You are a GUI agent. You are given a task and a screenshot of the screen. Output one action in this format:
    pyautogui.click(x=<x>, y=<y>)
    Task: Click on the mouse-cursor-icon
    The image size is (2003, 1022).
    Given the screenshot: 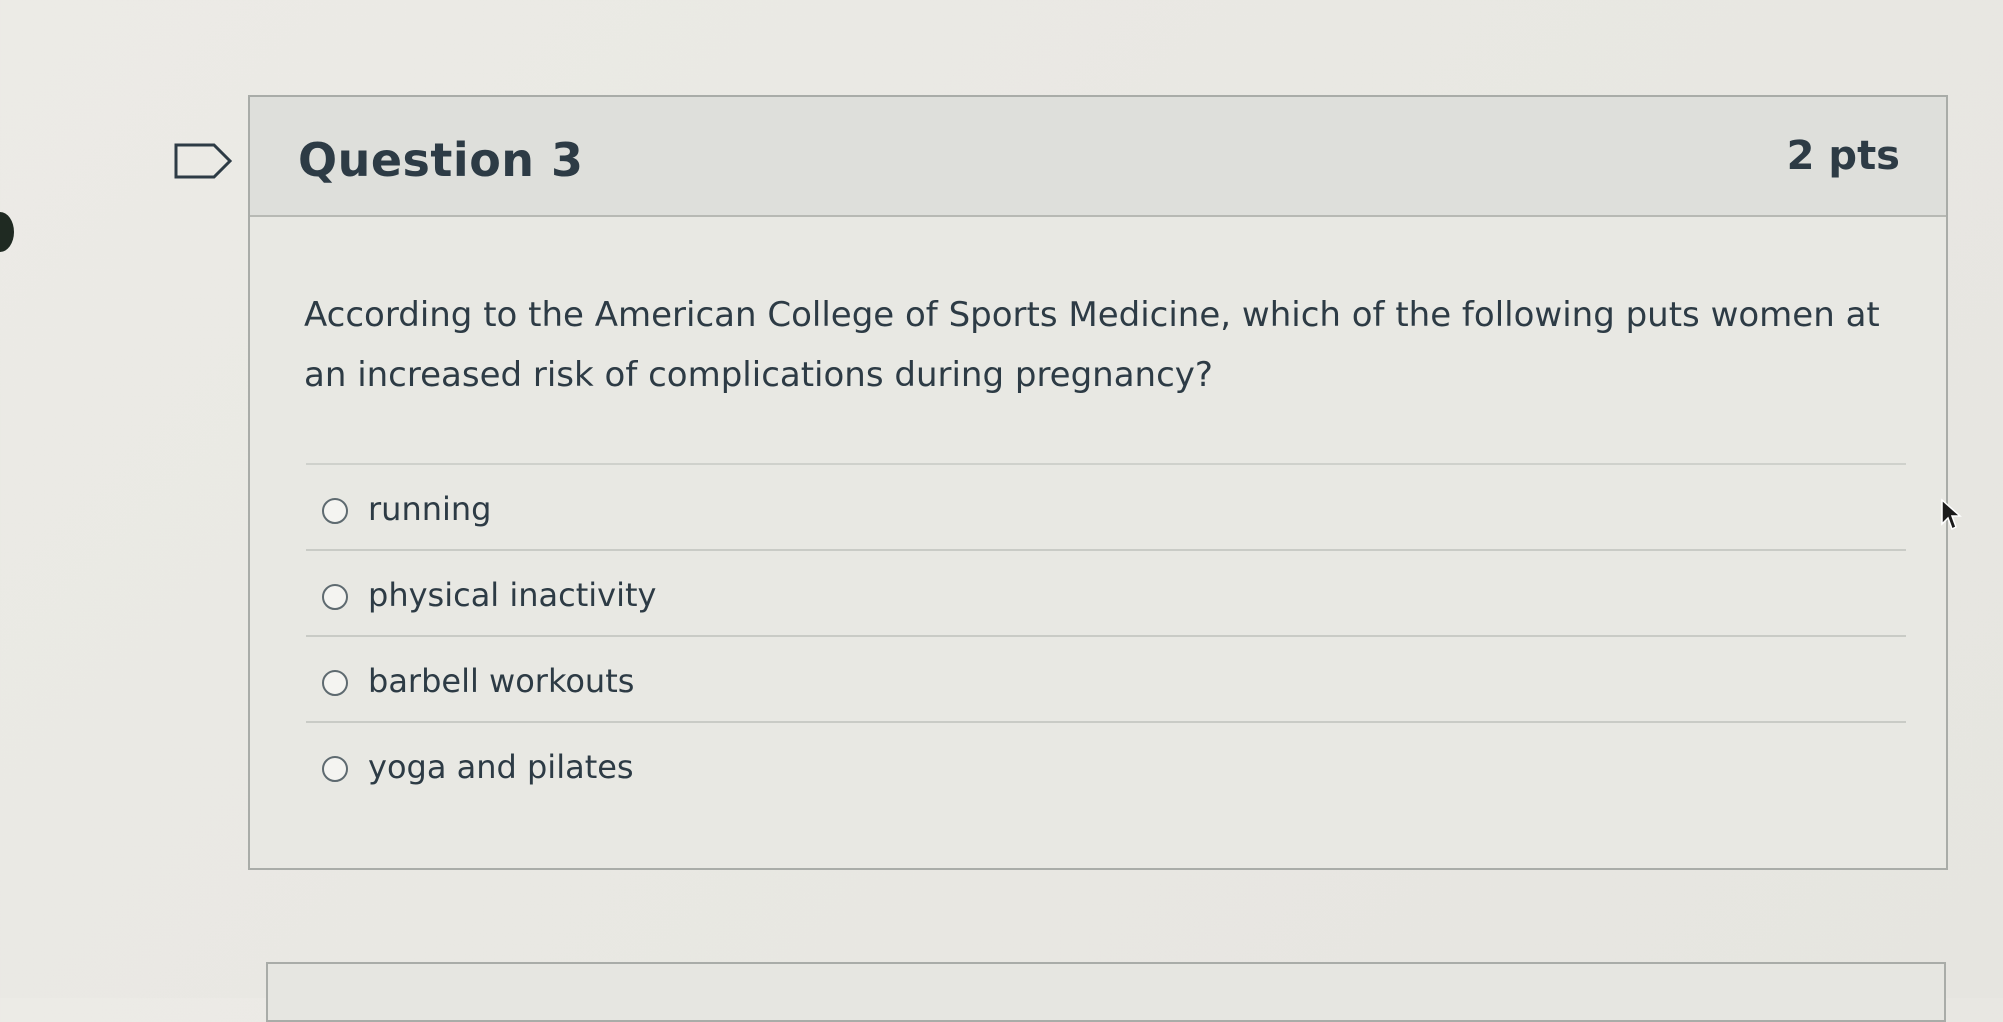 What is the action you would take?
    pyautogui.click(x=1951, y=514)
    